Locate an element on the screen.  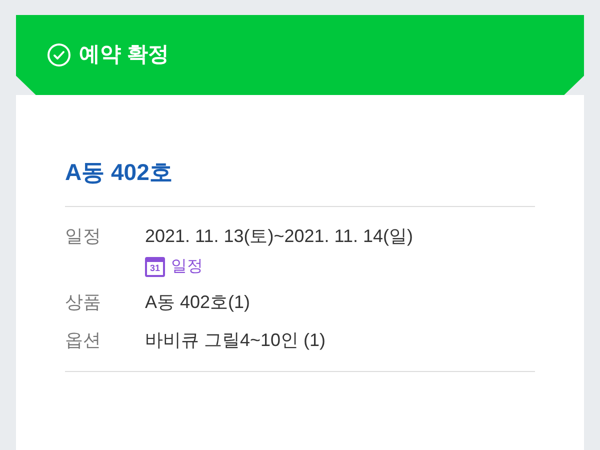
room-title: A동 402호 is located at coordinates (300, 184).